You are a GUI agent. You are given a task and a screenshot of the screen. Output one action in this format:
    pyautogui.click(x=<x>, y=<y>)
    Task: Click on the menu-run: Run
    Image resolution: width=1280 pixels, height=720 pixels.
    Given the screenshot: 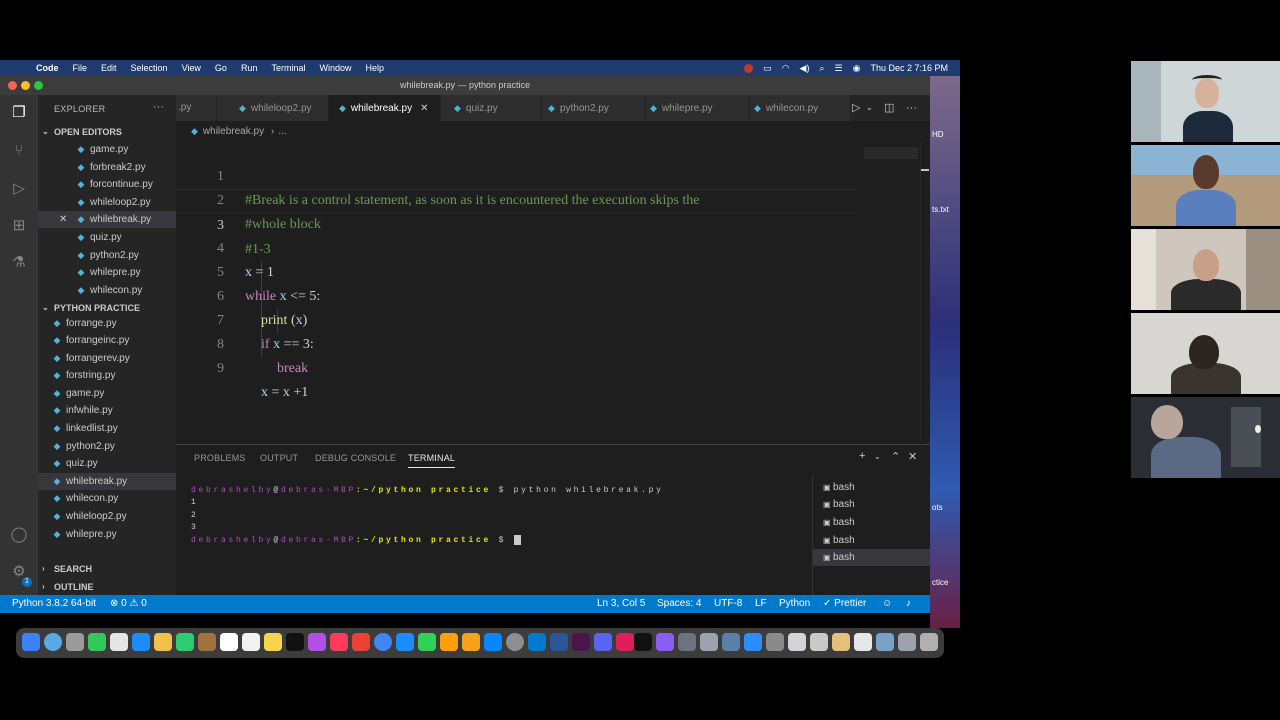 What is the action you would take?
    pyautogui.click(x=249, y=68)
    